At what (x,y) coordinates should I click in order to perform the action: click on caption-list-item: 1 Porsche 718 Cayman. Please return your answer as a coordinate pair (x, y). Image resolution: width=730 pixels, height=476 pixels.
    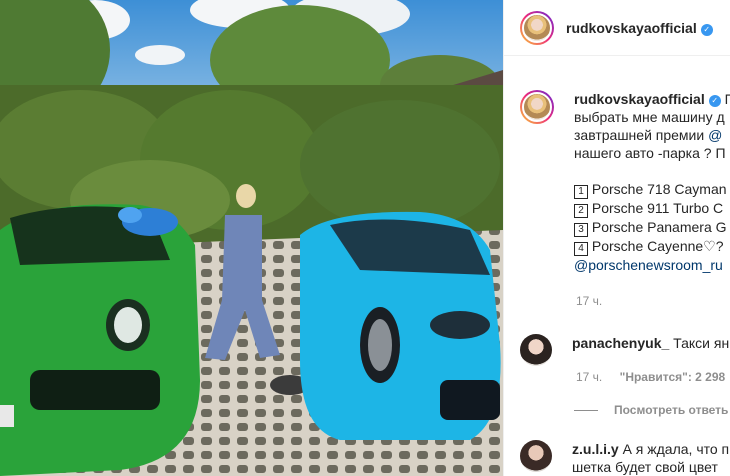
    Looking at the image, I should click on (652, 189).